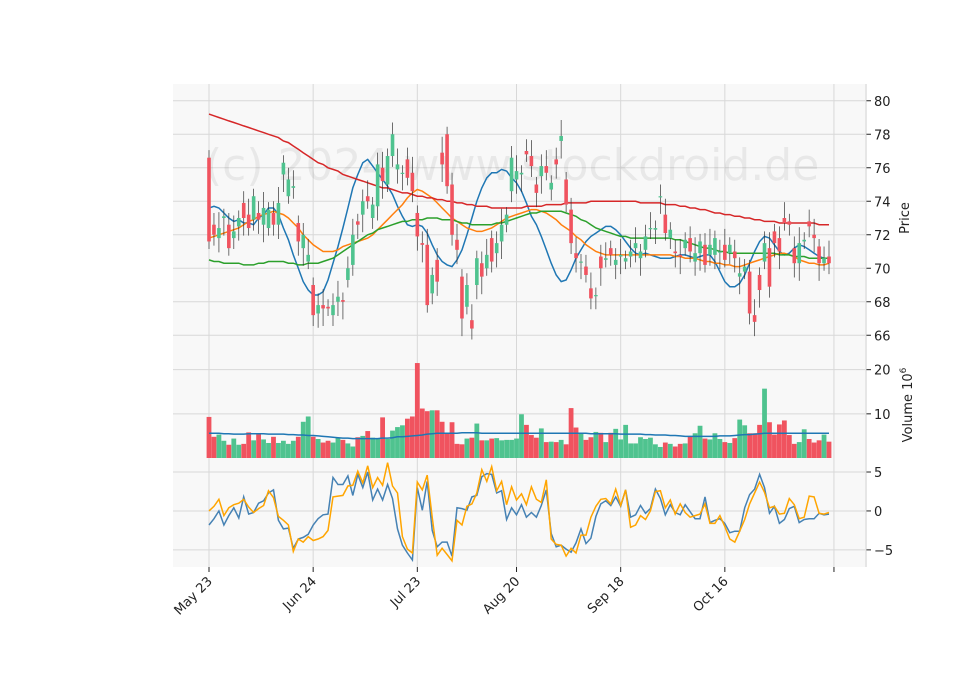  I want to click on price-y-axis: 66 68 70 72 74 76 78 80, so click(878, 219).